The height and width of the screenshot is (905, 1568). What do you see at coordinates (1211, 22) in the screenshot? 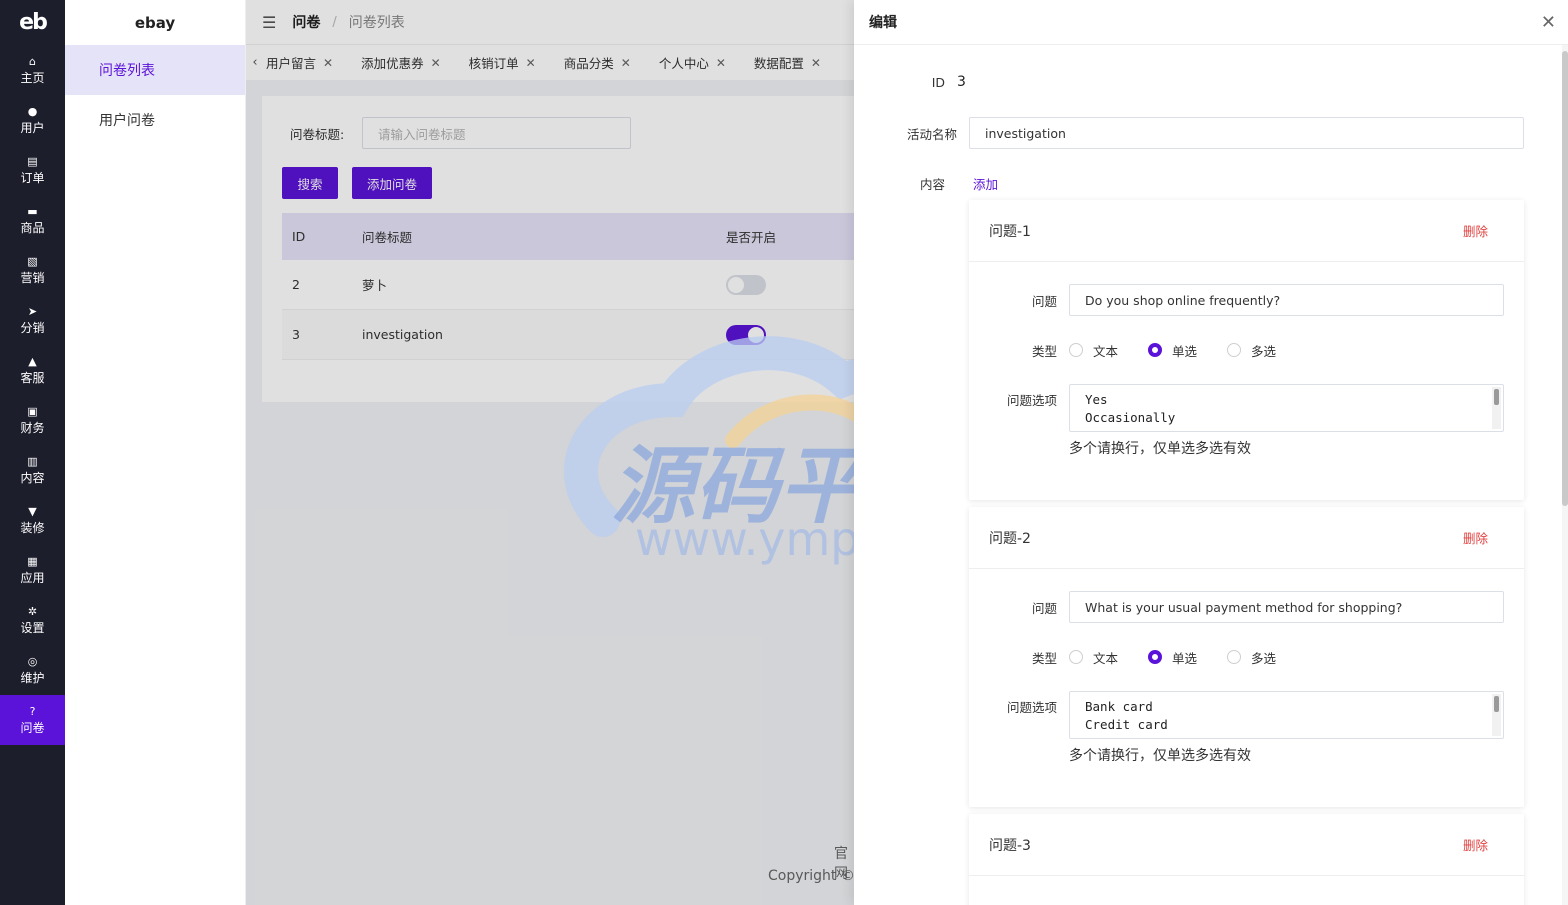
I see `drawer-header: 编辑 ✕` at bounding box center [1211, 22].